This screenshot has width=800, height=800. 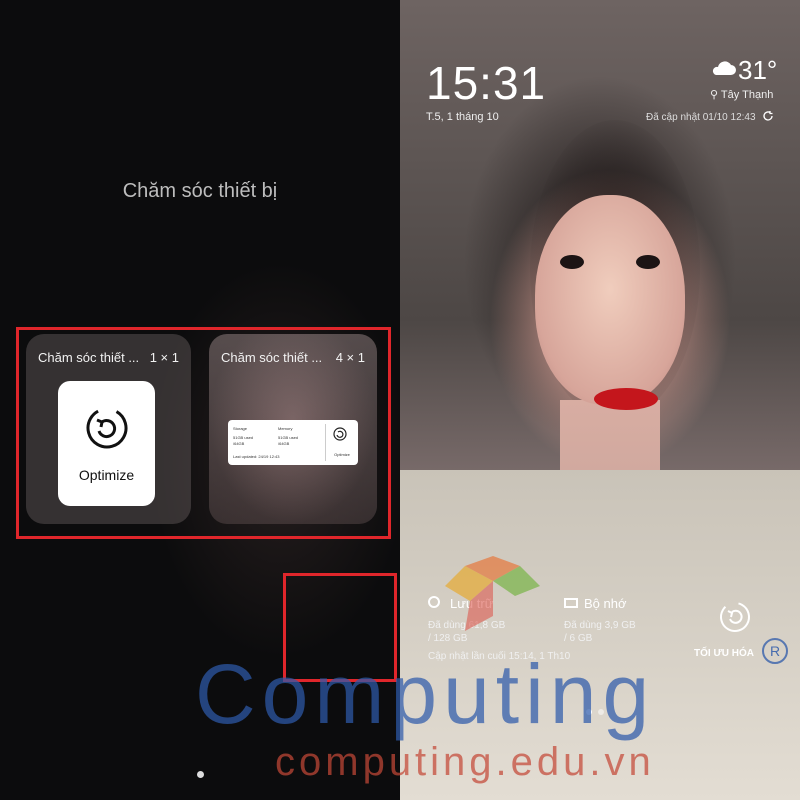 What do you see at coordinates (648, 262) in the screenshot?
I see `wallpaper-eye-right` at bounding box center [648, 262].